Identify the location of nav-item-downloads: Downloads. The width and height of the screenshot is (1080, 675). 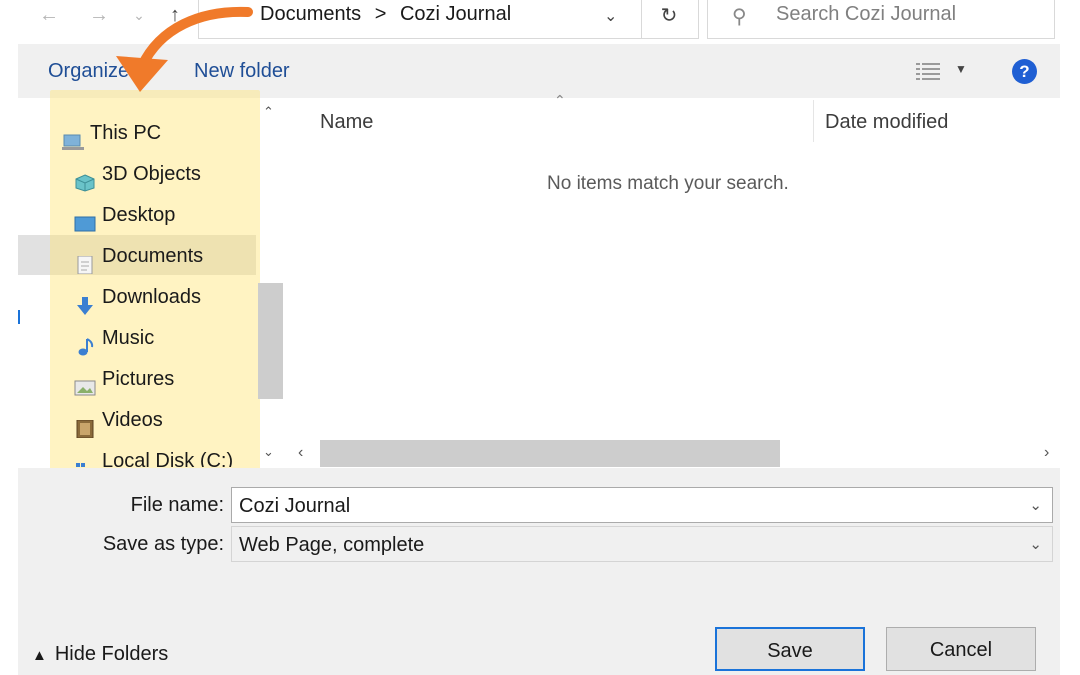
(174, 297).